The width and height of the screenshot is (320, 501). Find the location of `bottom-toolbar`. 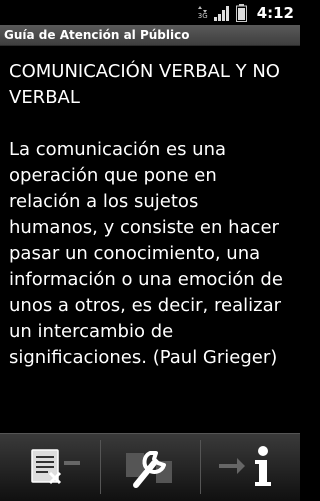

bottom-toolbar is located at coordinates (150, 467).